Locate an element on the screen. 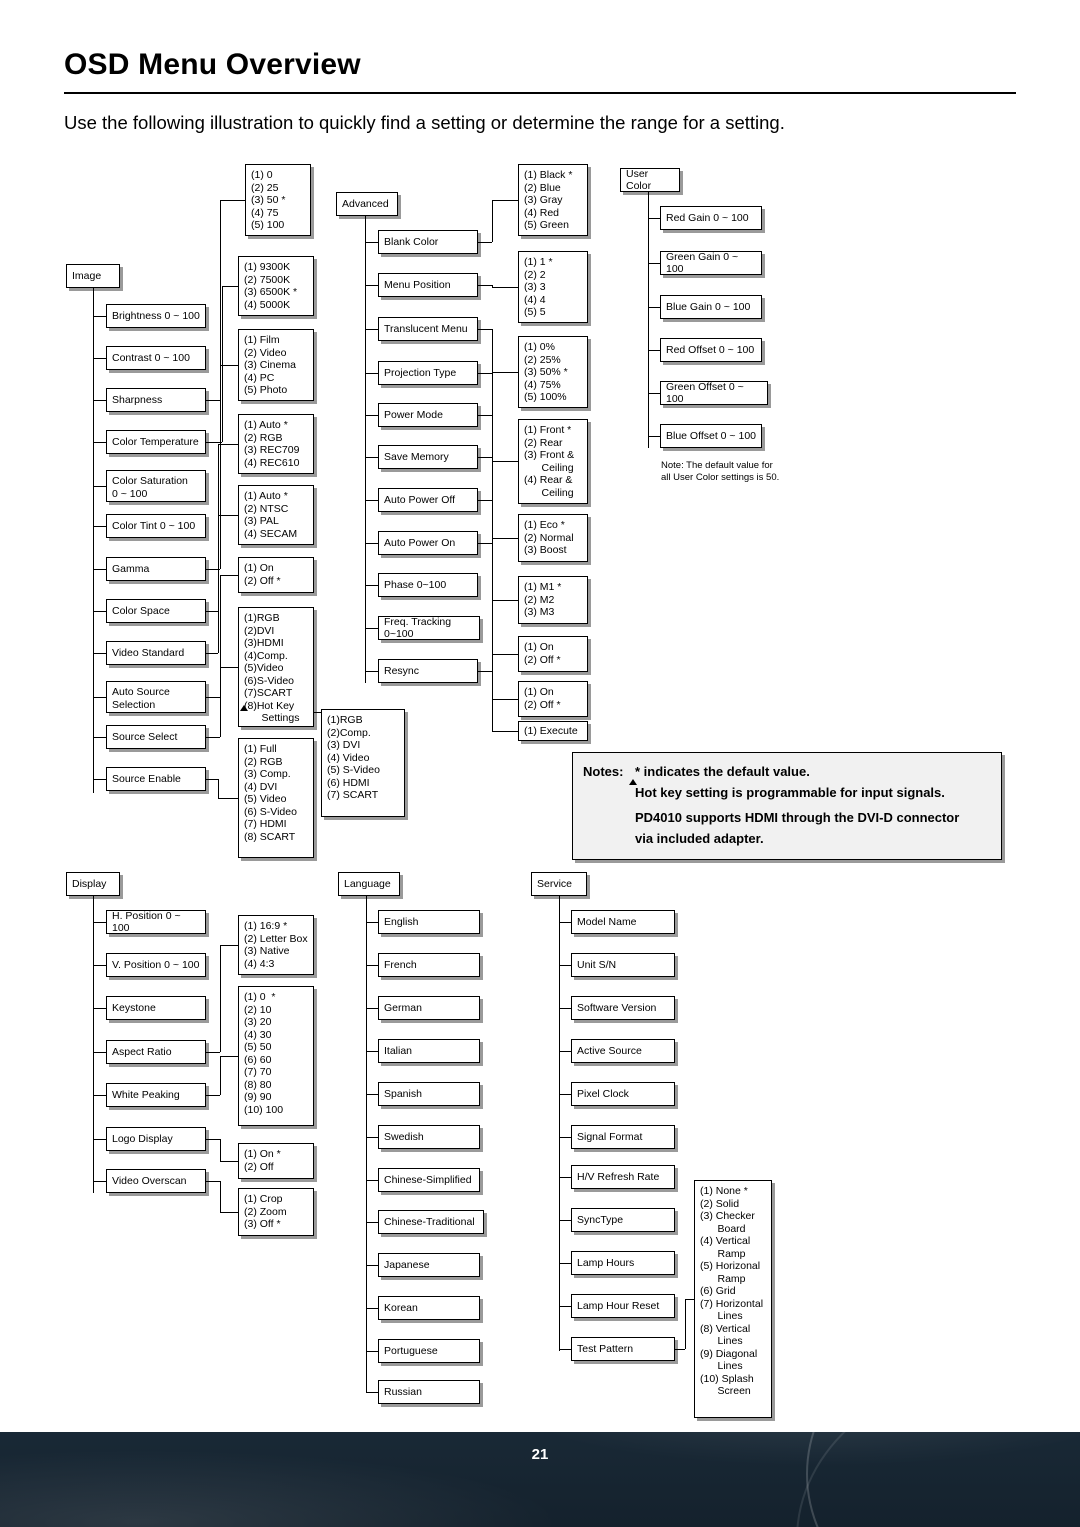 This screenshot has height=1527, width=1080. menu-projection-type: Projection Type is located at coordinates (428, 373).